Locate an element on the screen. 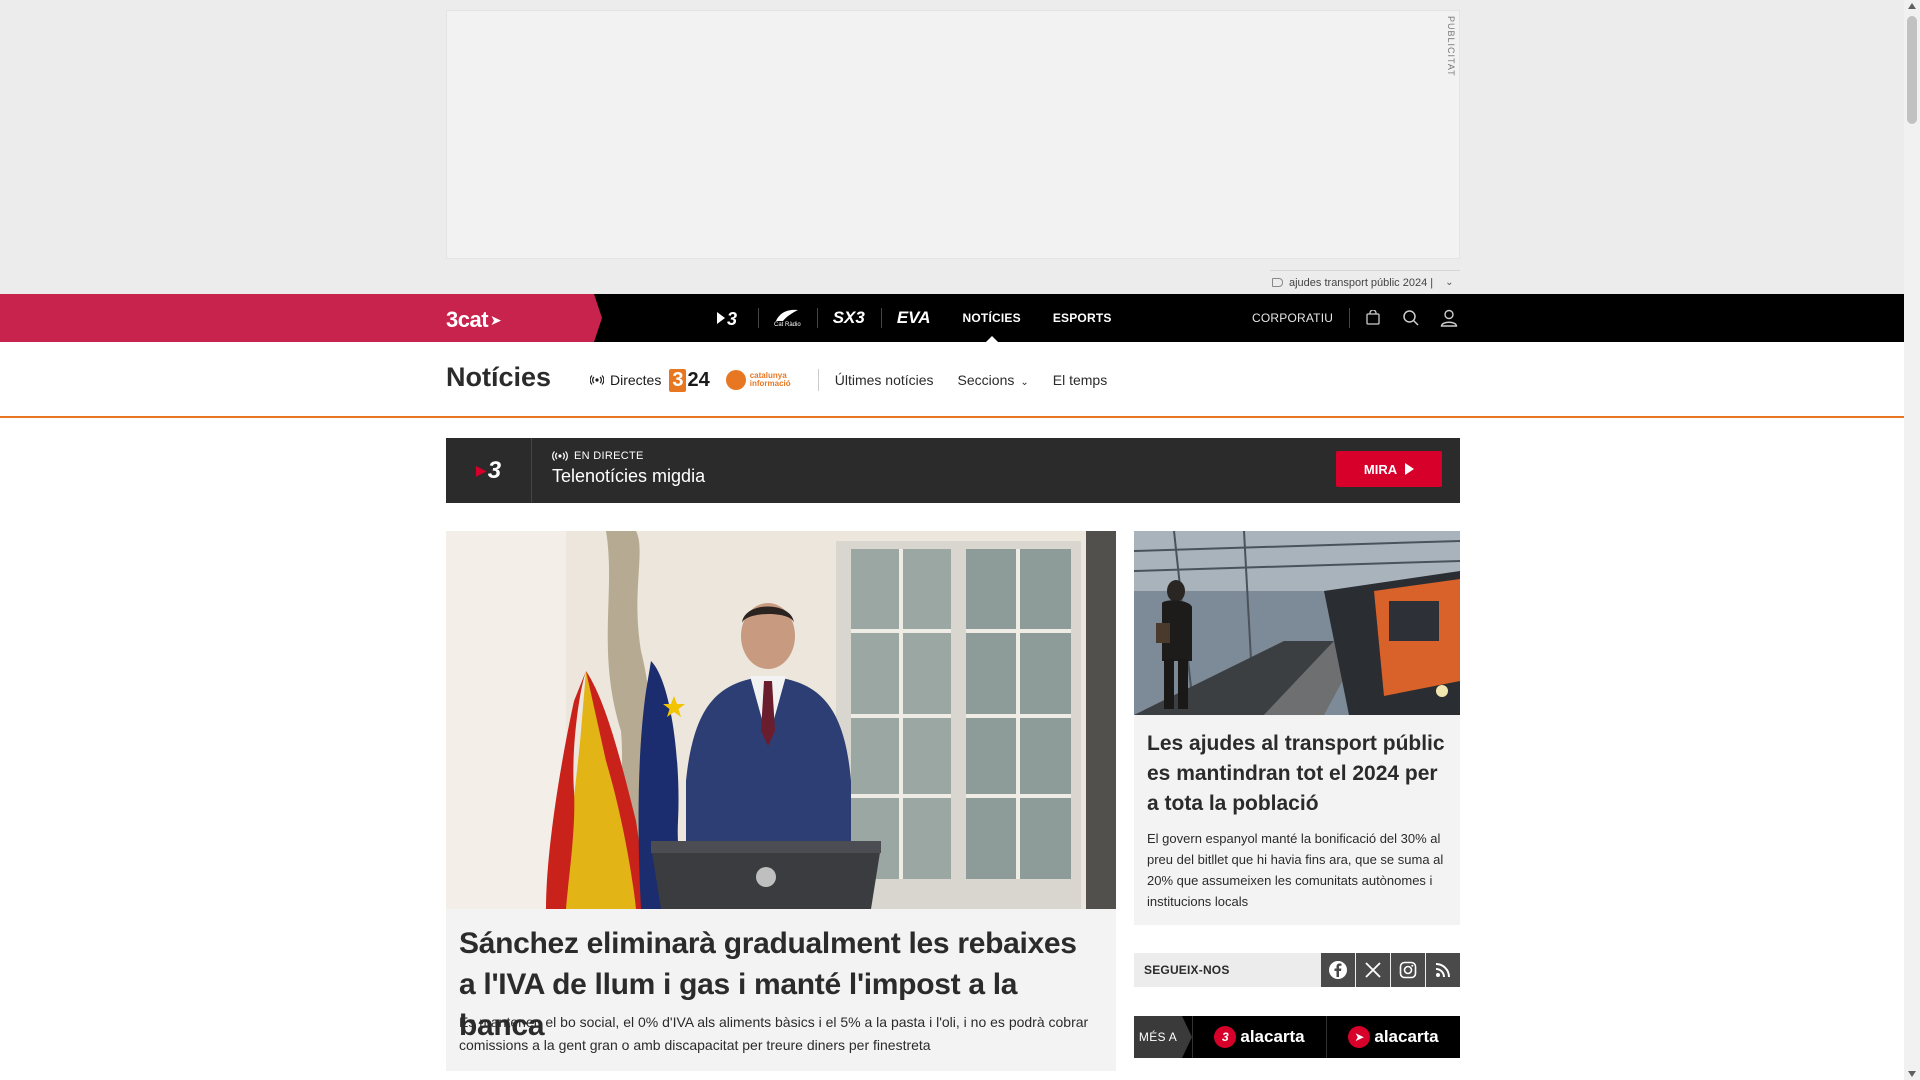  channel-catradio: Cat Ràdio is located at coordinates (787, 318).